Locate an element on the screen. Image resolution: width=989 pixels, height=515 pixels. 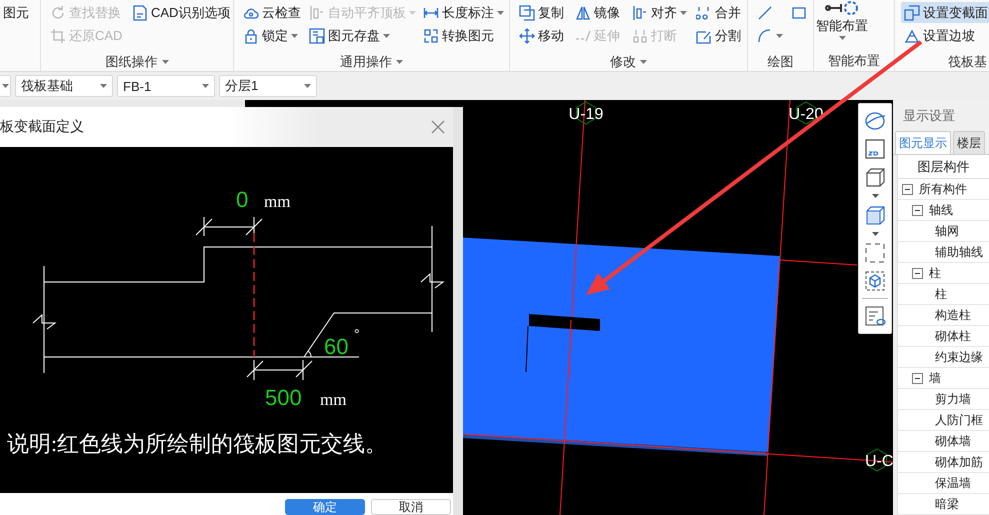
rectangle-icon is located at coordinates (799, 12).